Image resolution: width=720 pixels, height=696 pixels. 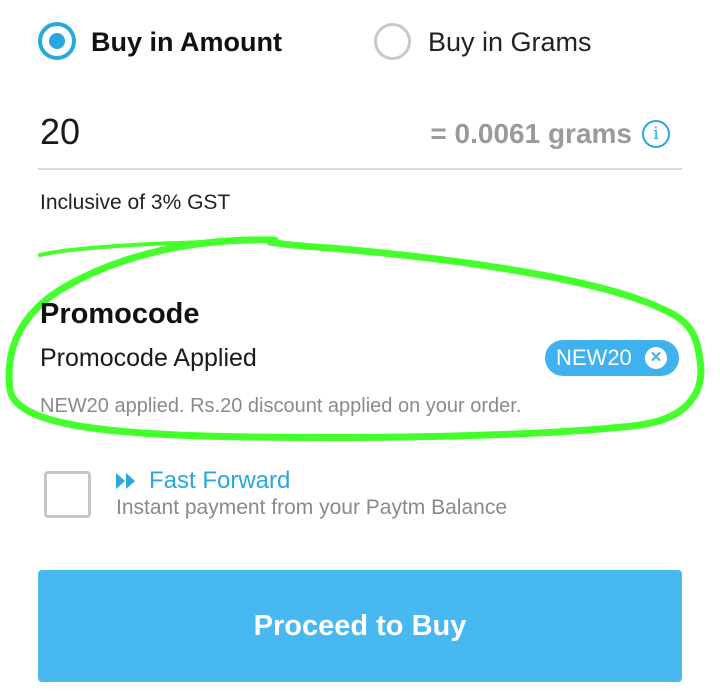 What do you see at coordinates (186, 42) in the screenshot?
I see `buy-in-amount-label: Buy in Amount` at bounding box center [186, 42].